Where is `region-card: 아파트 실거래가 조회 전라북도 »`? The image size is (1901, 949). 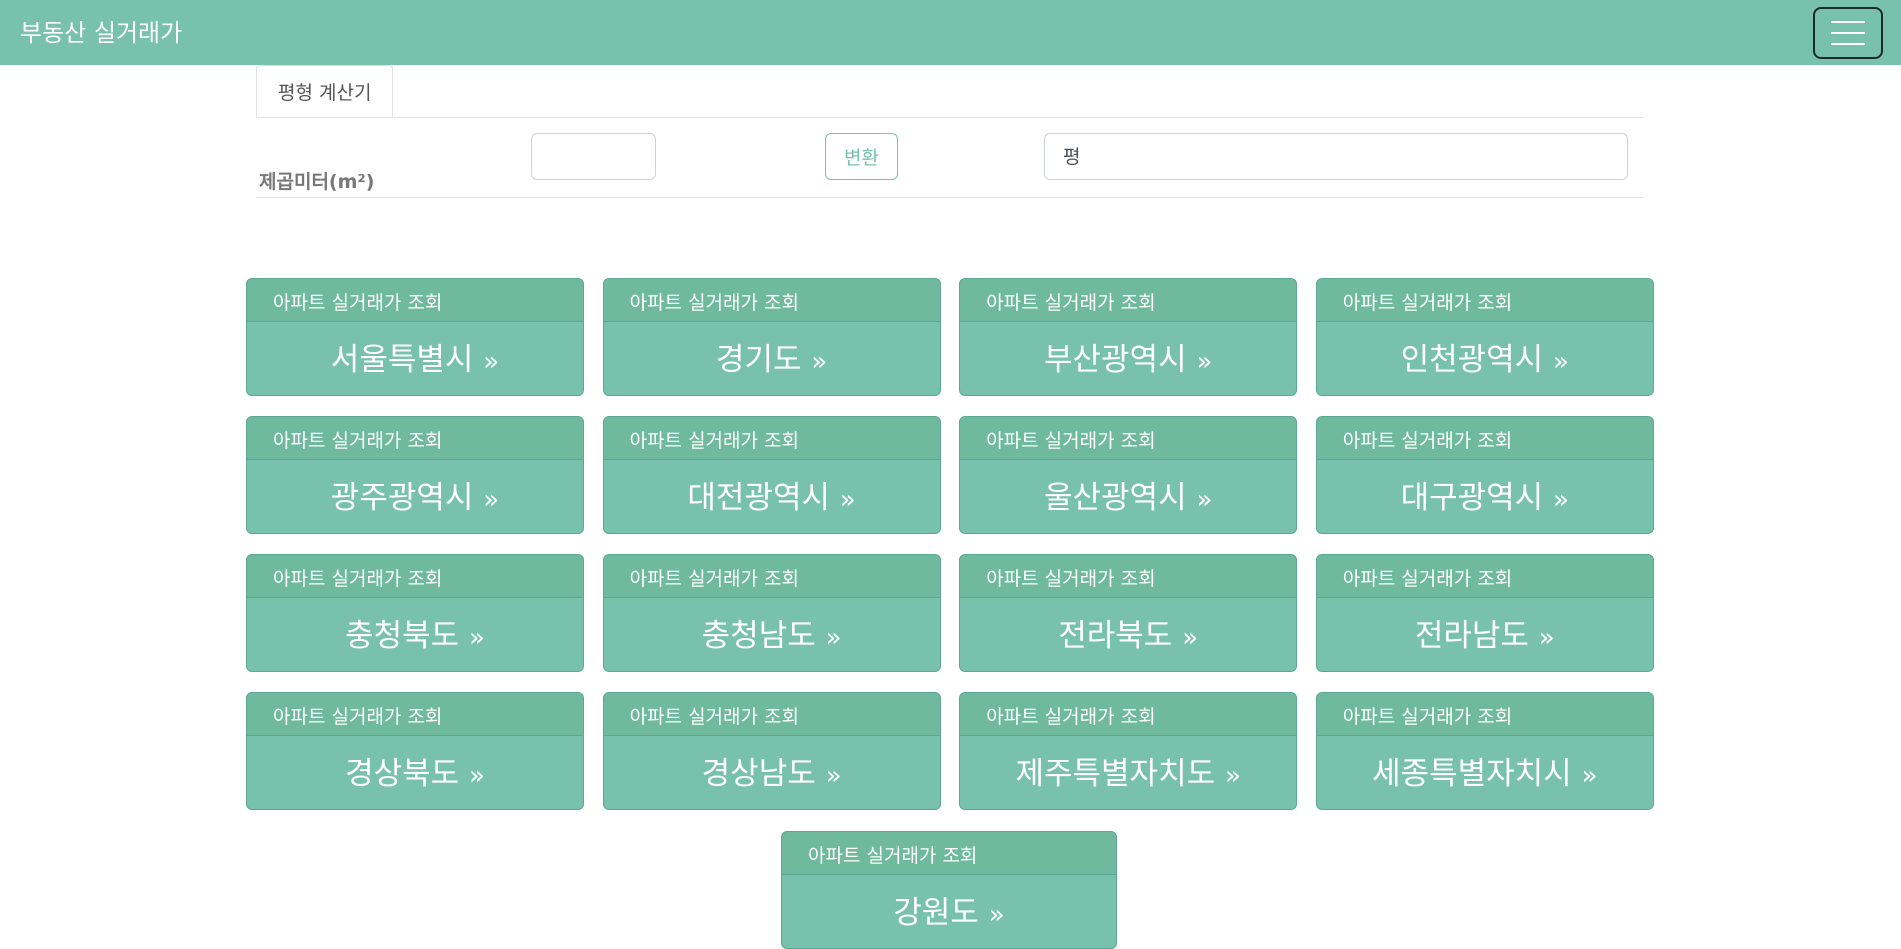
region-card: 아파트 실거래가 조회 전라북도 » is located at coordinates (1128, 613).